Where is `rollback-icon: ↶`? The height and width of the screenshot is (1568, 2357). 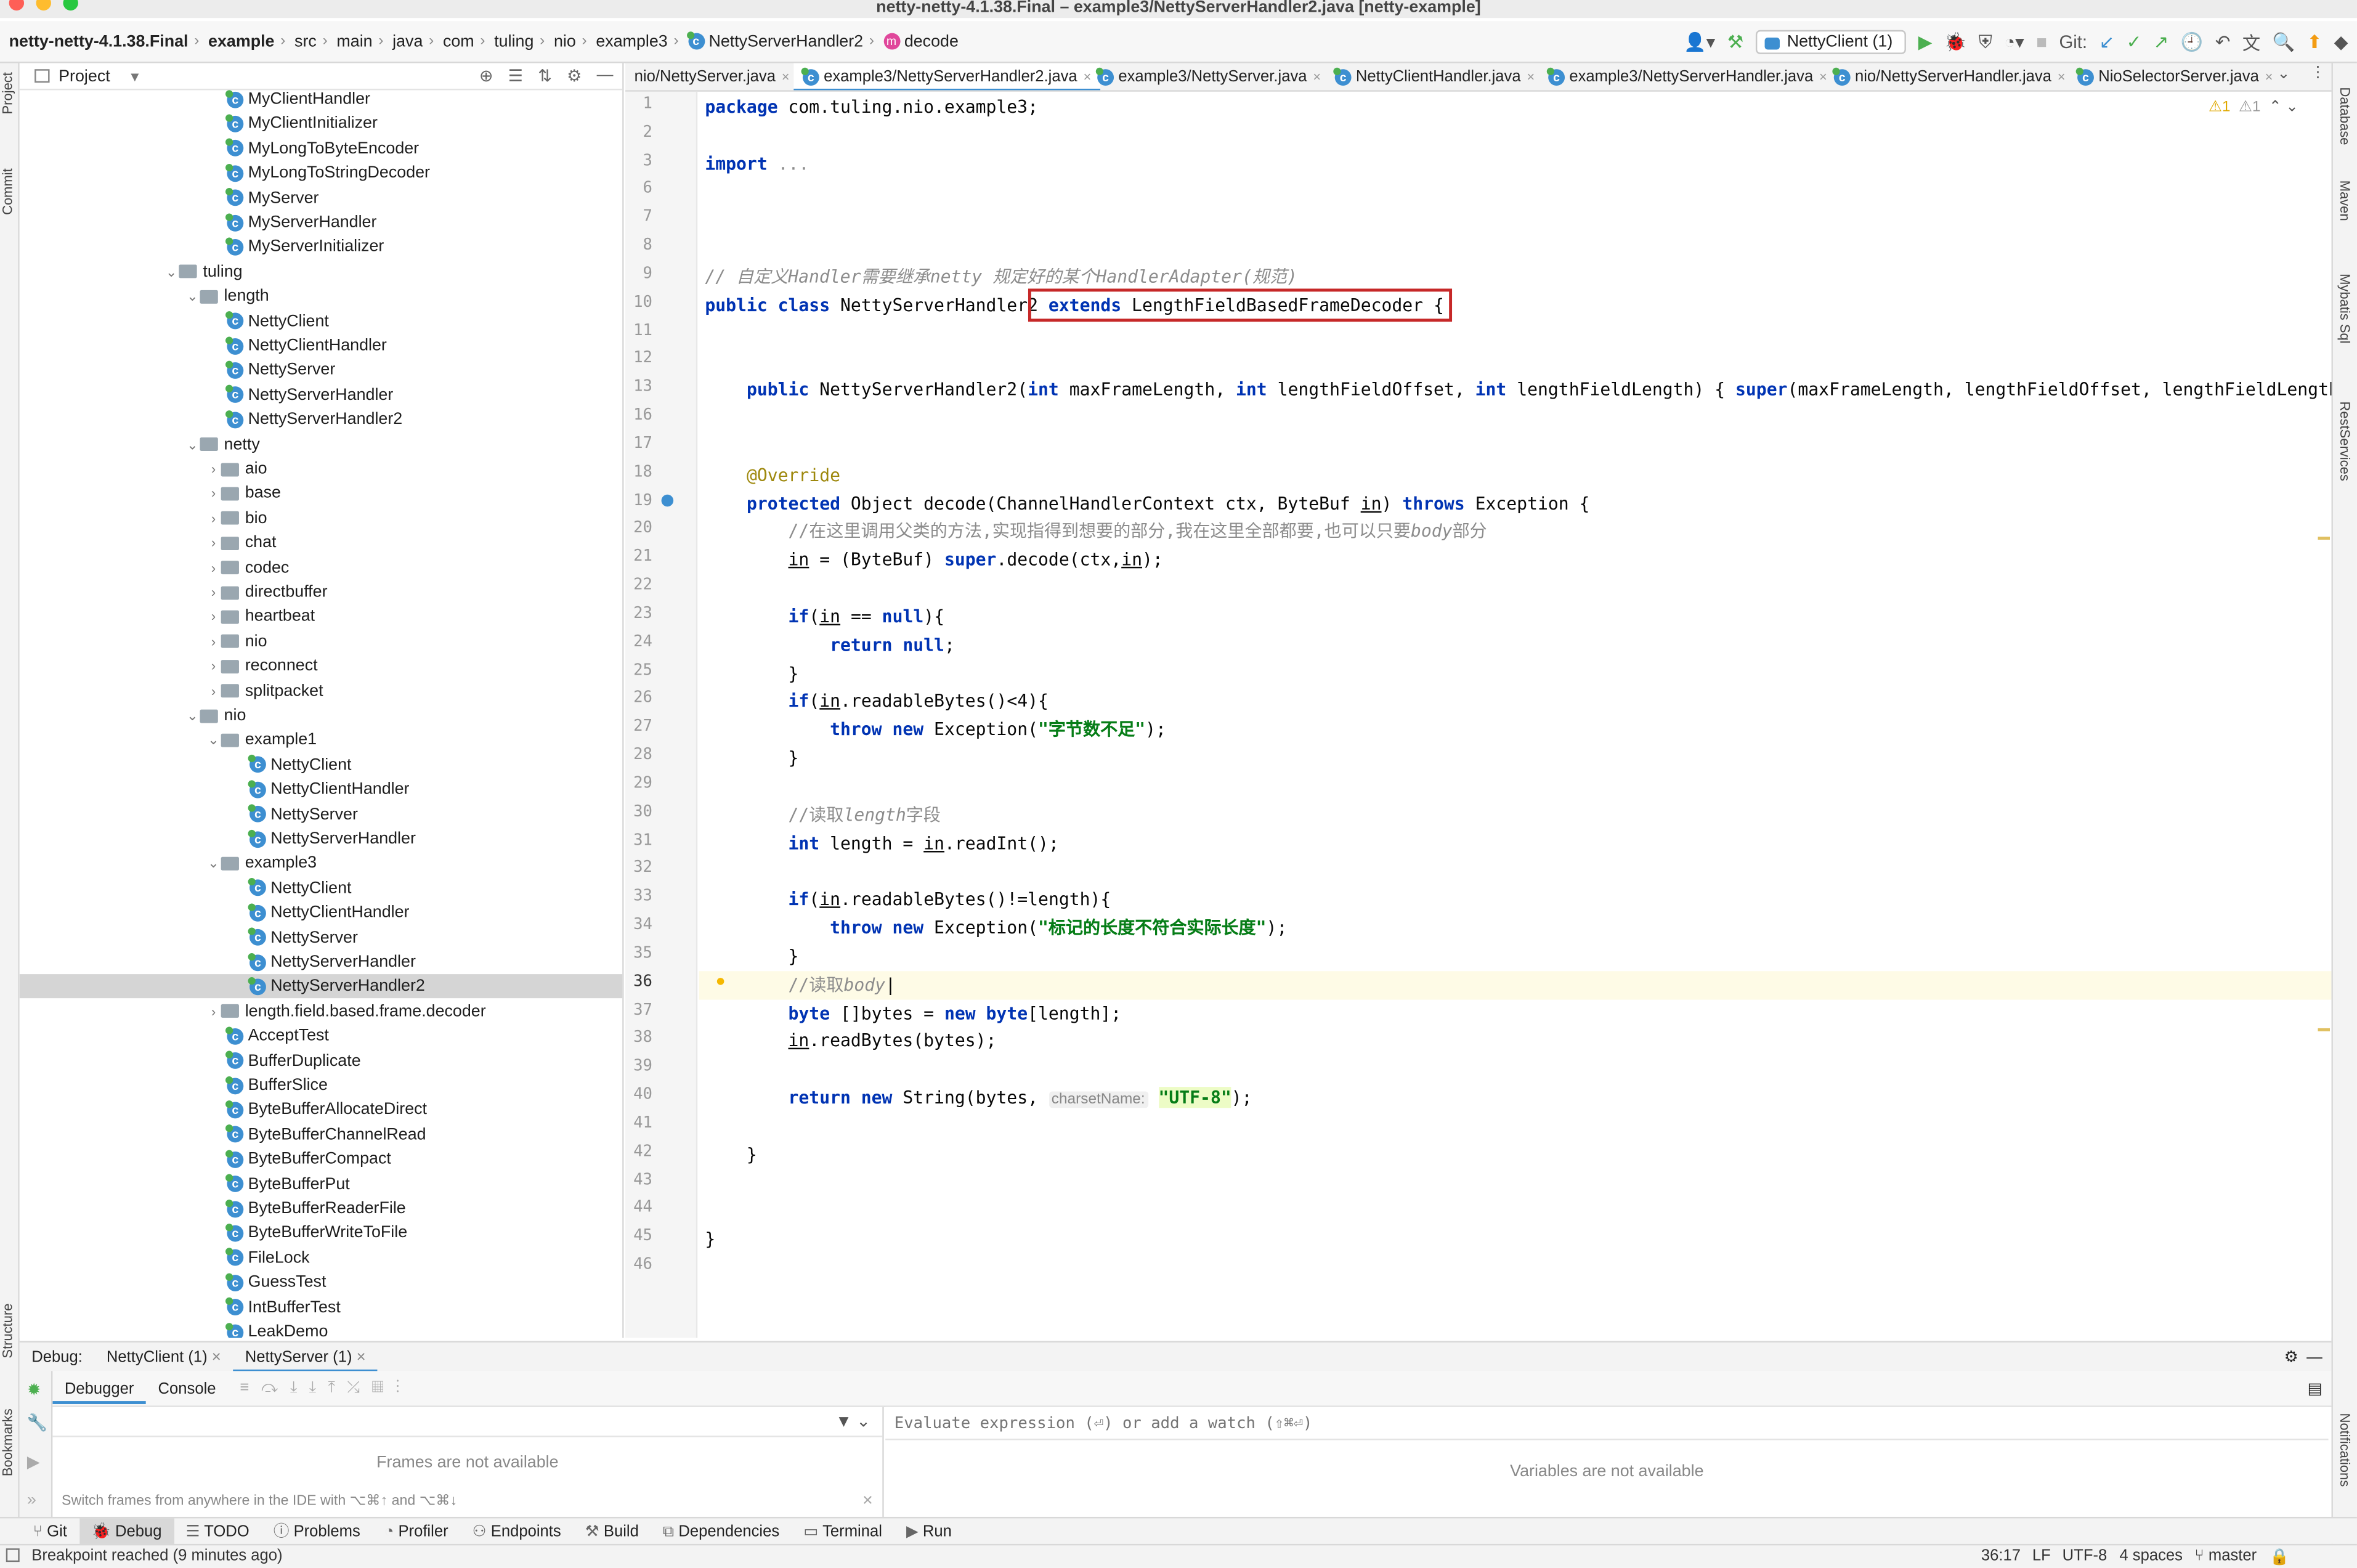 rollback-icon: ↶ is located at coordinates (2223, 41).